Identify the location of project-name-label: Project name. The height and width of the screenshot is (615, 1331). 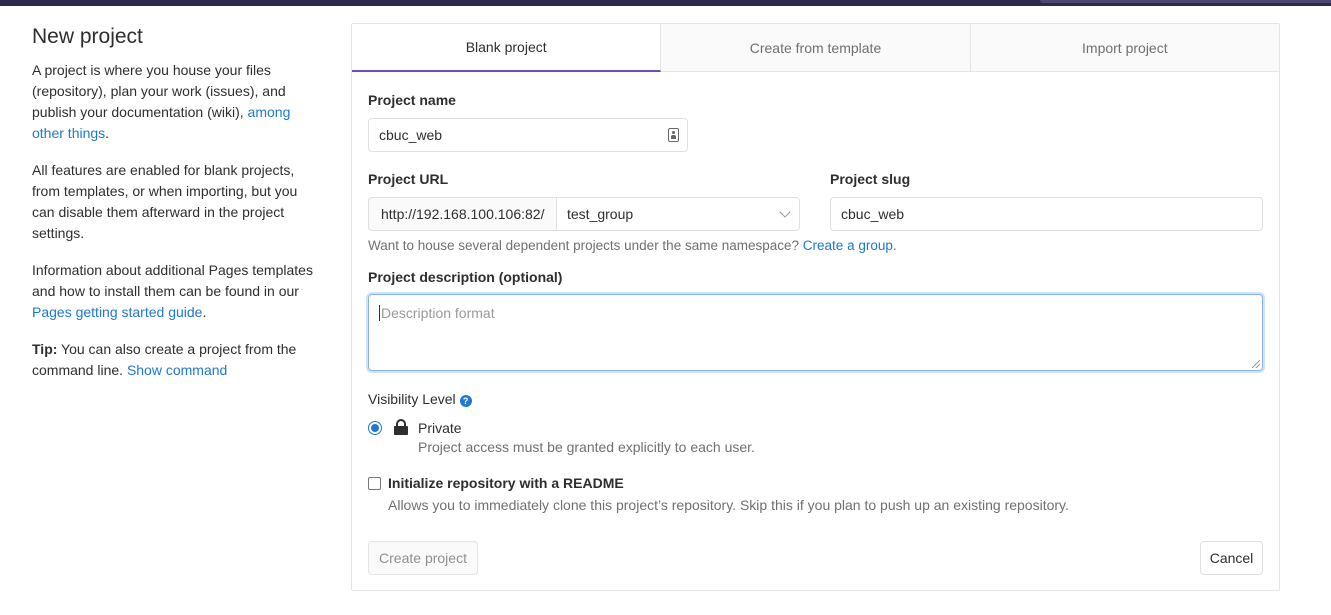
(412, 100).